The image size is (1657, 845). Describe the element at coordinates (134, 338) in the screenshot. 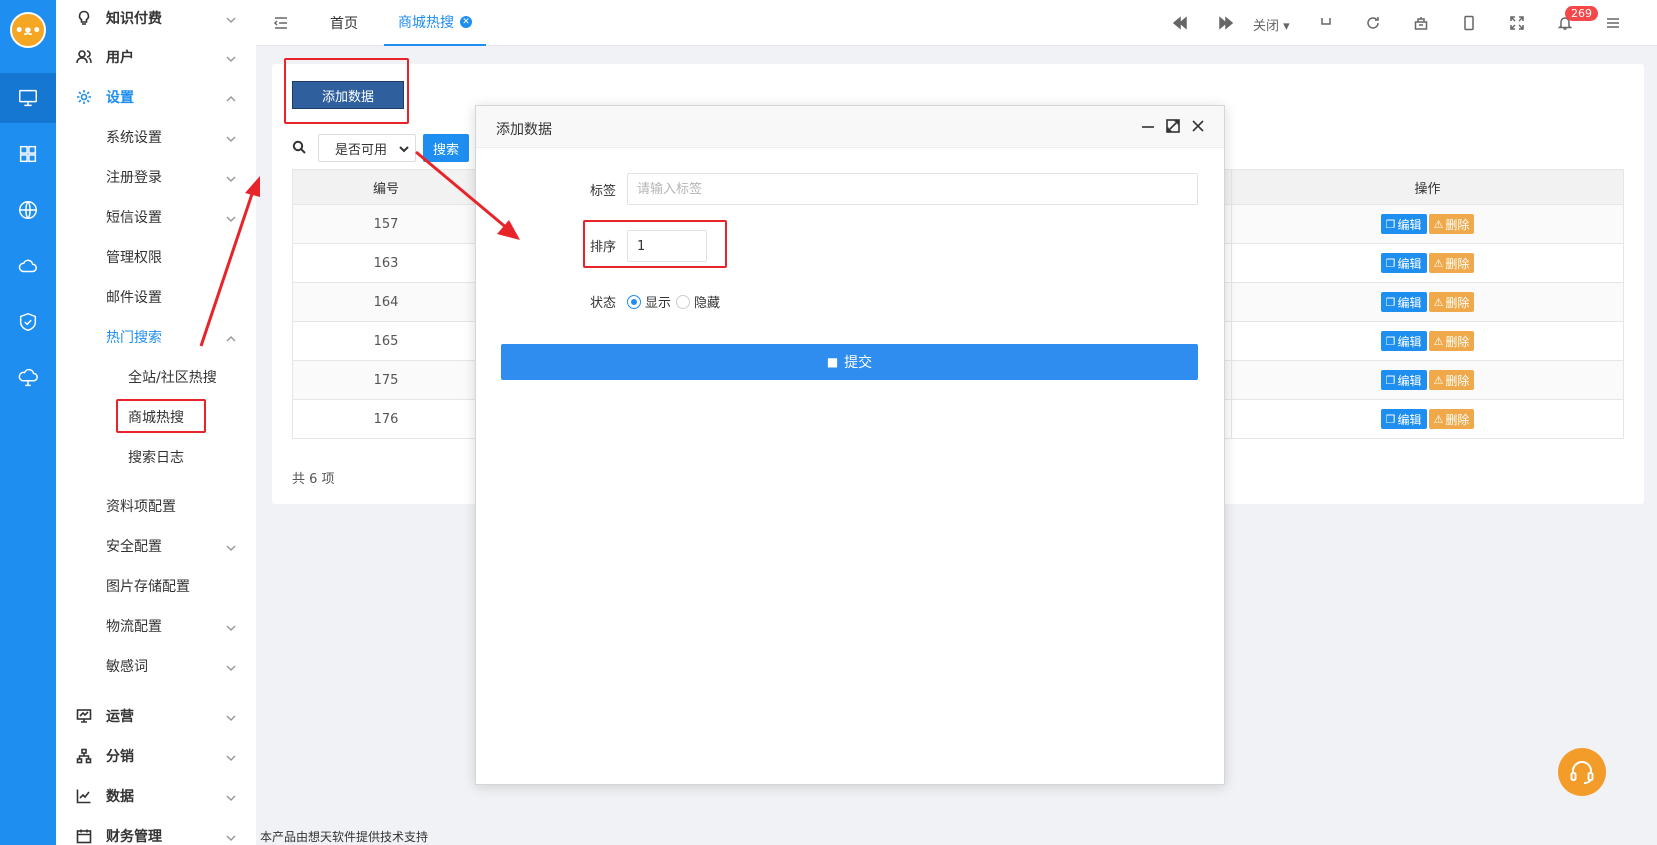

I see `sidebar-item-label: 热门搜索` at that location.